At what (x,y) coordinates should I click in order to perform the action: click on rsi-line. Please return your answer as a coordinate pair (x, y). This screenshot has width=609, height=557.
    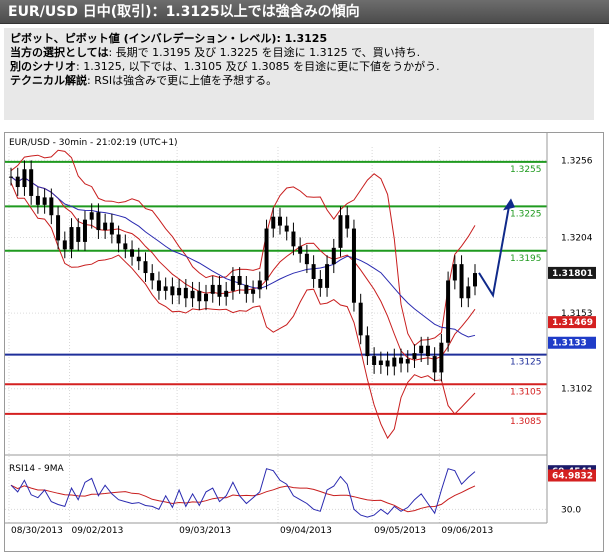
    Looking at the image, I should click on (243, 493).